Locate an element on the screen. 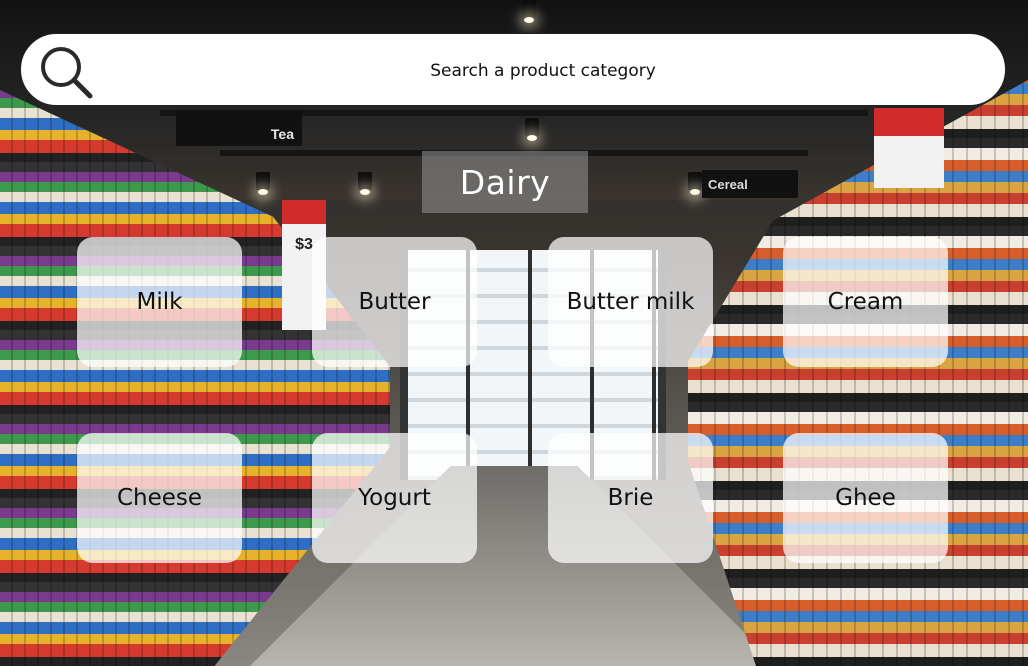  product-tile-label: Butter is located at coordinates (394, 302).